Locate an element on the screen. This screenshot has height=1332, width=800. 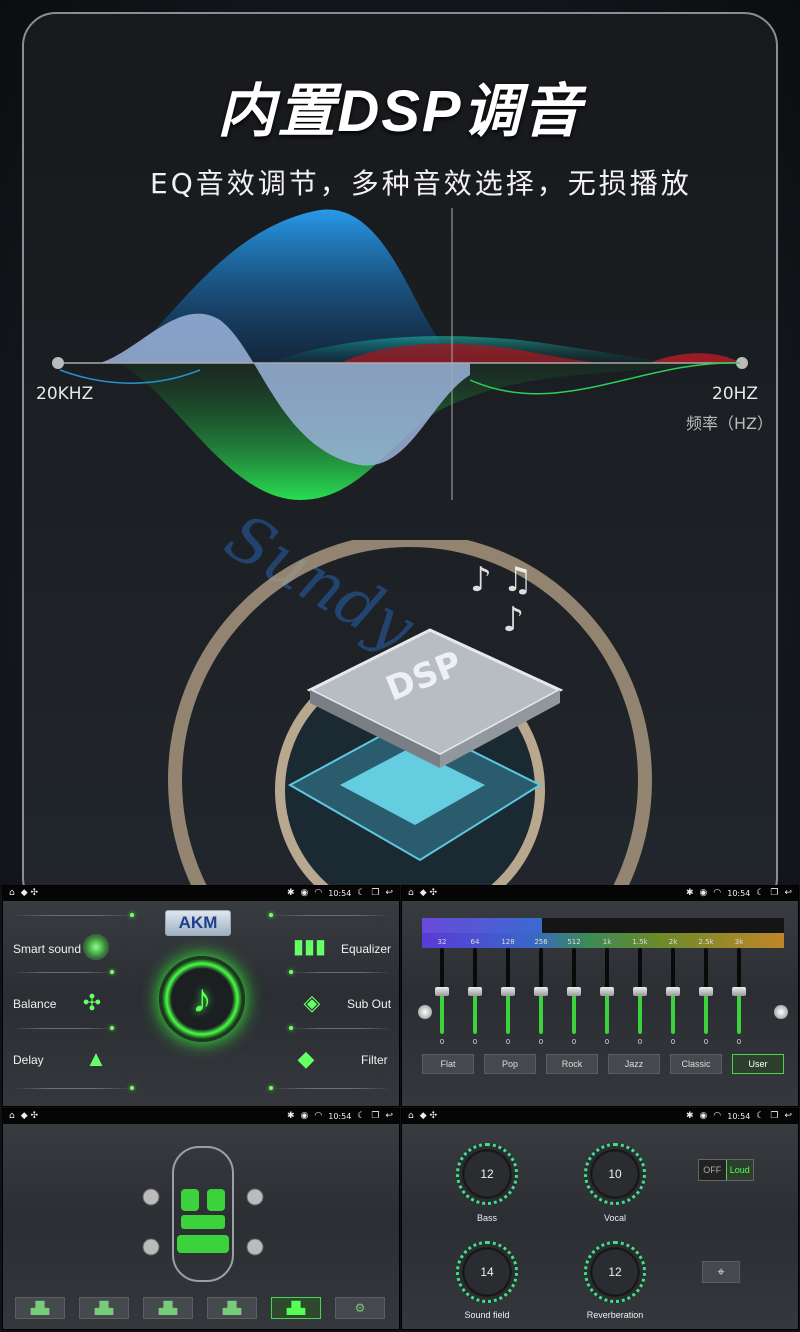
reverberation-knob: 12 is located at coordinates (615, 1272).